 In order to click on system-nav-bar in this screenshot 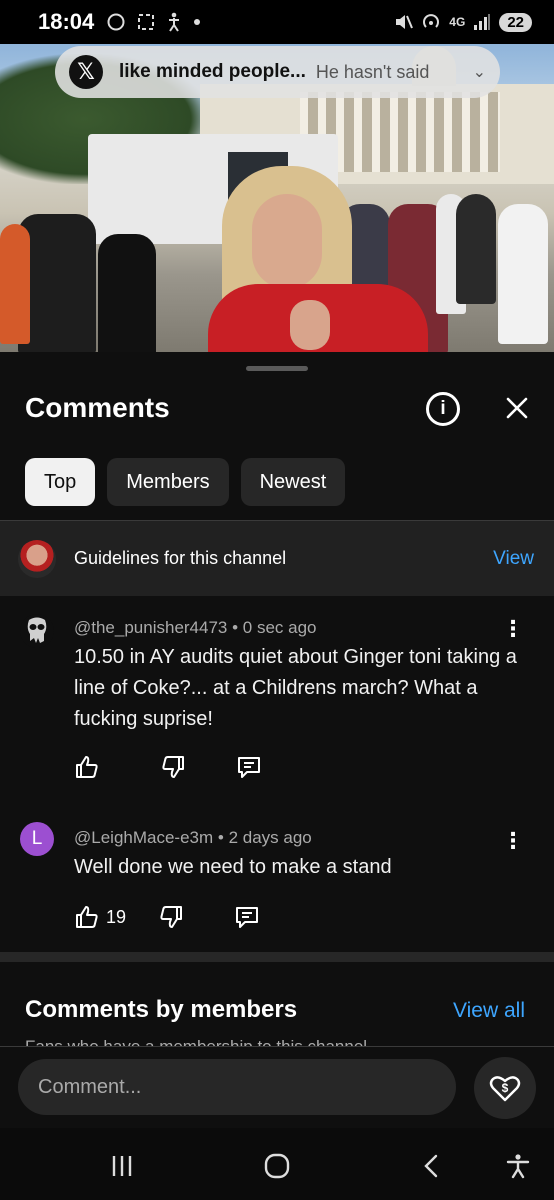, I will do `click(277, 1164)`.